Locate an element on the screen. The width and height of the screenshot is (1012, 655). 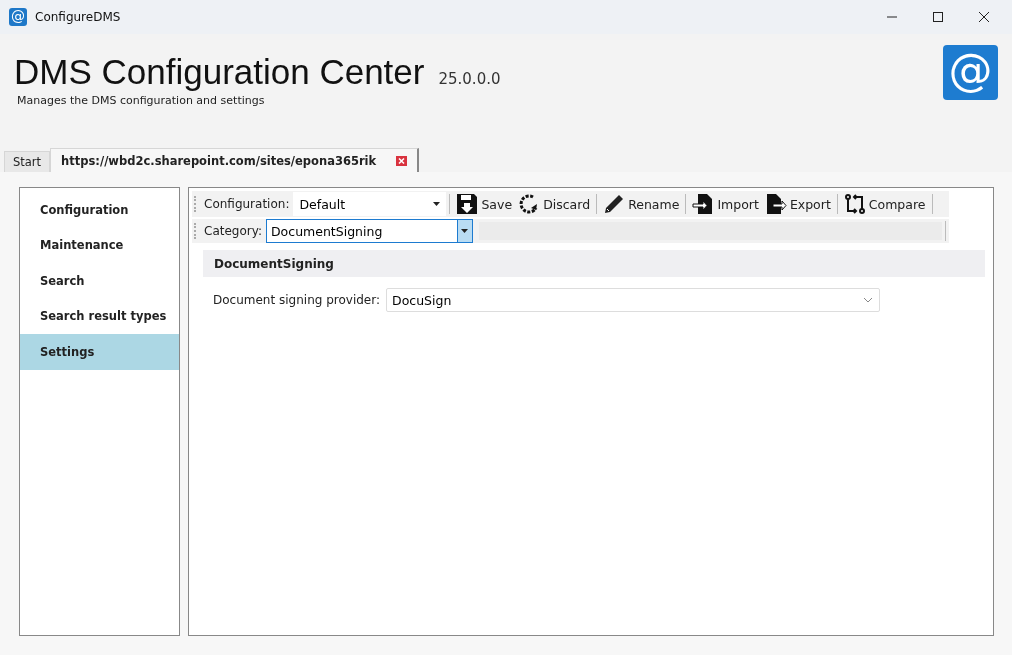
app-subtitle: Manages the DMS configuration and settings is located at coordinates (141, 100).